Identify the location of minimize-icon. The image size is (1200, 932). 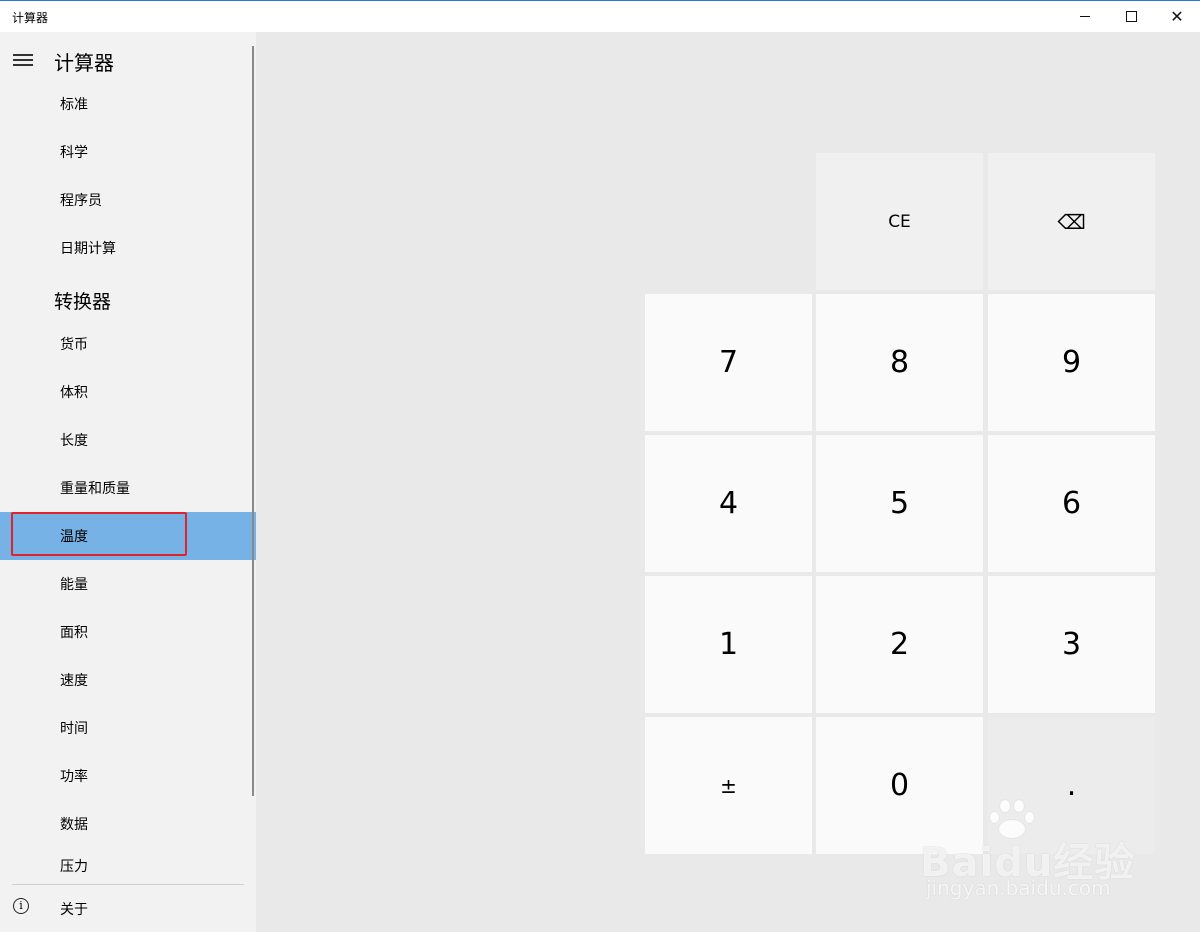
(1085, 16).